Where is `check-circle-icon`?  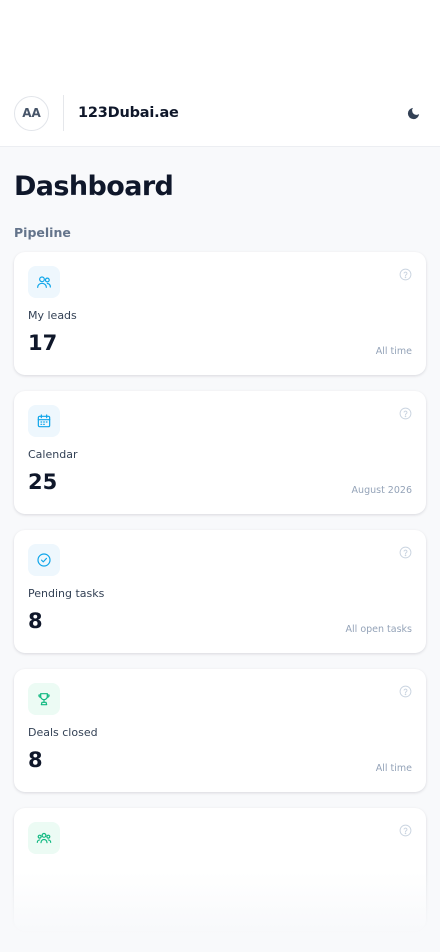
check-circle-icon is located at coordinates (44, 560).